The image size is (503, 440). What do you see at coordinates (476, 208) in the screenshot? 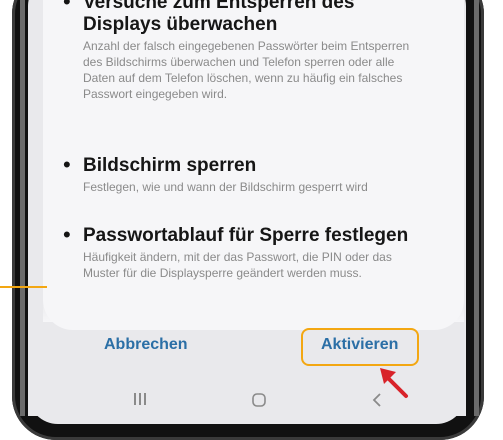
I see `phone-edge-right` at bounding box center [476, 208].